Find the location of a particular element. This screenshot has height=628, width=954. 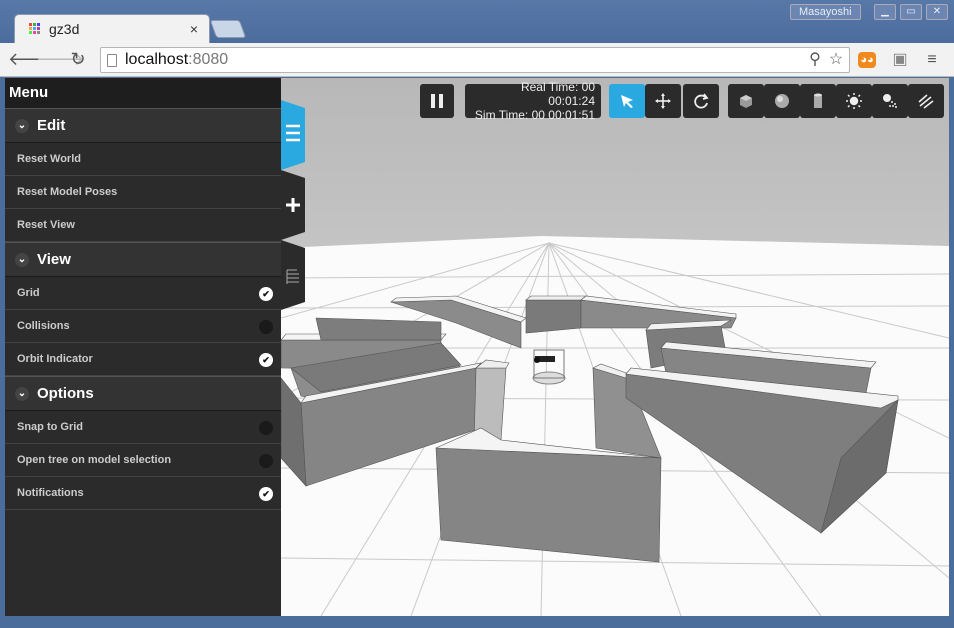

translate-icon is located at coordinates (663, 101).